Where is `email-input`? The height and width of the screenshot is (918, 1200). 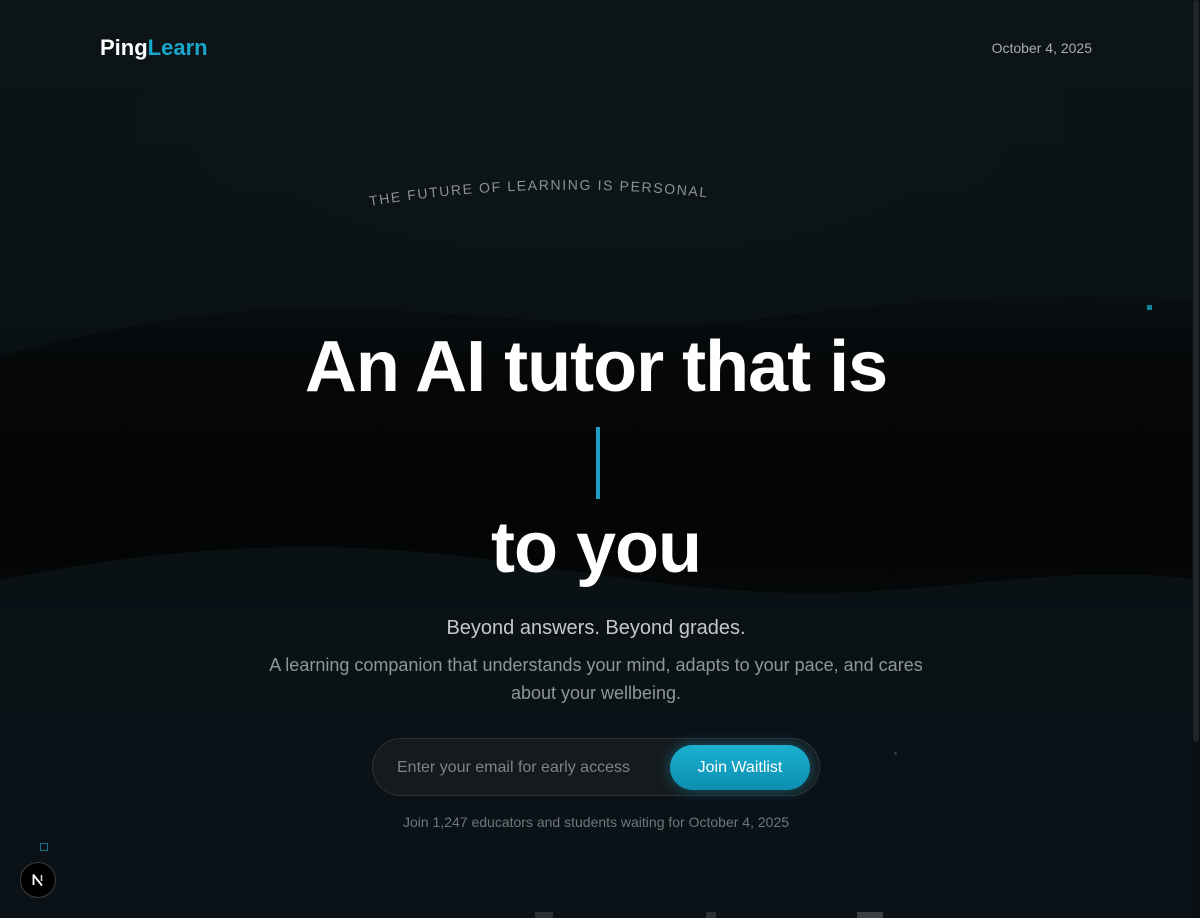 email-input is located at coordinates (532, 768).